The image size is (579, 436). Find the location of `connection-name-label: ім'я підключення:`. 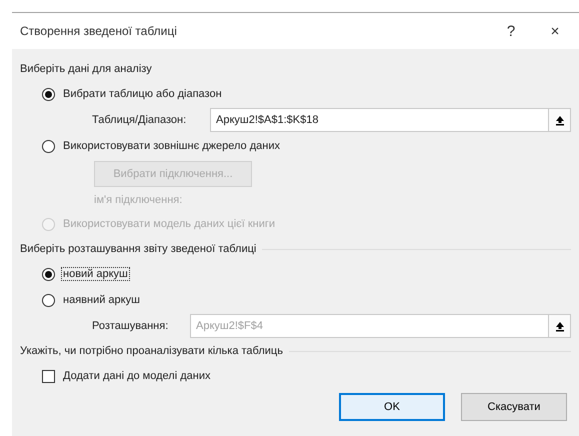

connection-name-label: ім'я підключення: is located at coordinates (138, 200).